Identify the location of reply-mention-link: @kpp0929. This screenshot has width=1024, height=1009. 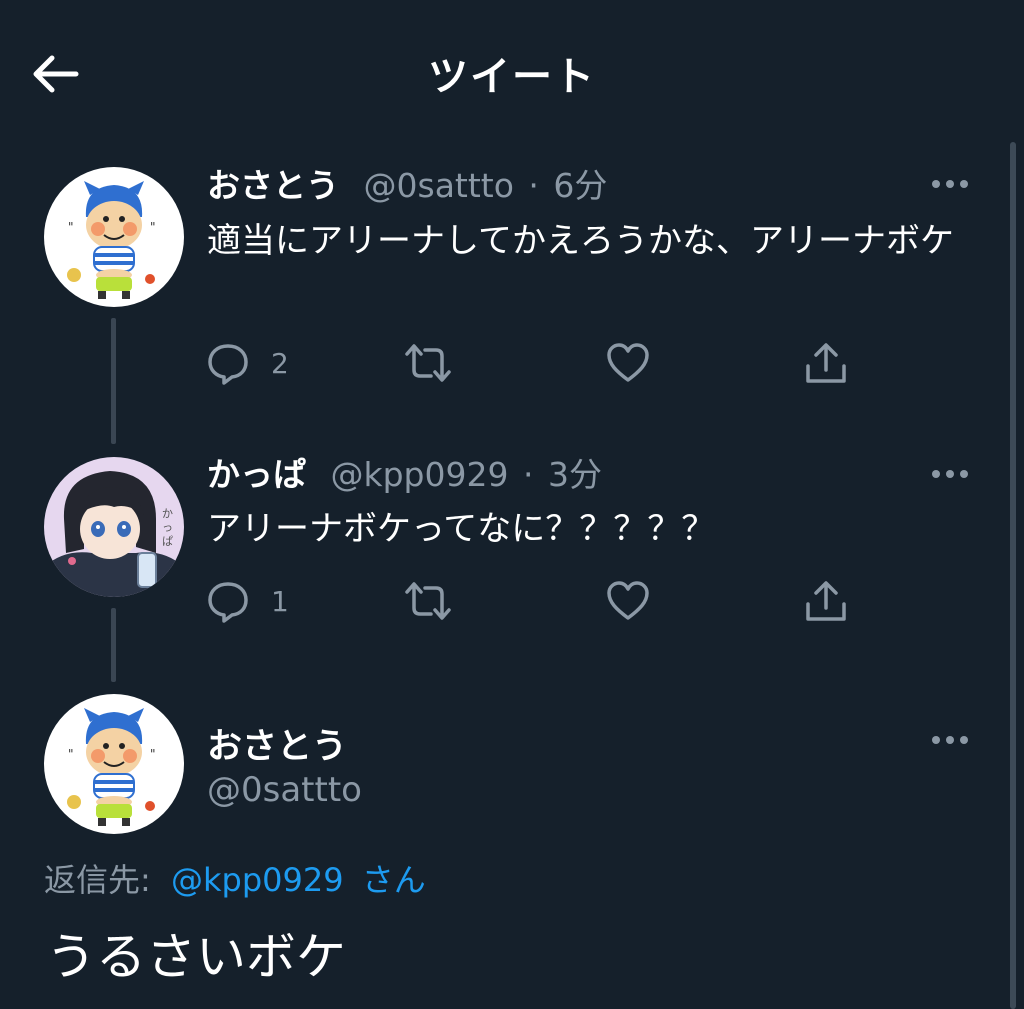
(257, 880).